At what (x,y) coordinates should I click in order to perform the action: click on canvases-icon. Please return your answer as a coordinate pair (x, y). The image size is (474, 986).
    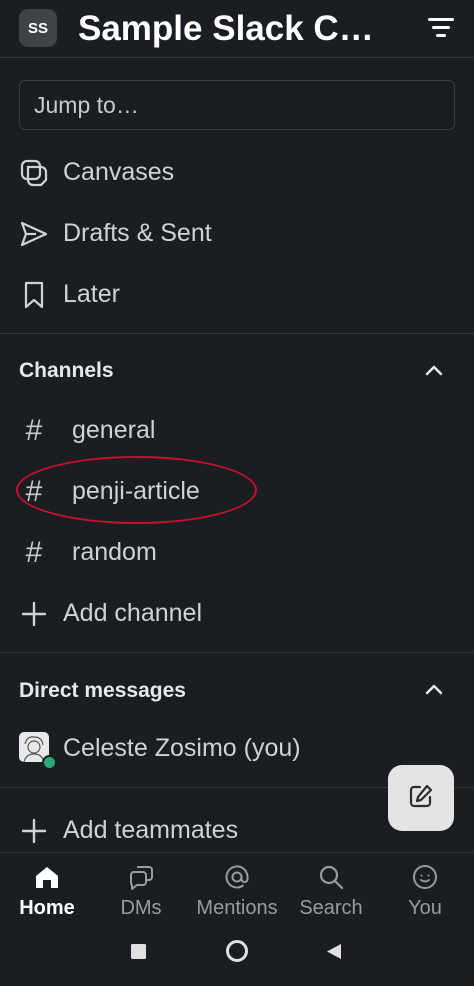
    Looking at the image, I should click on (34, 173).